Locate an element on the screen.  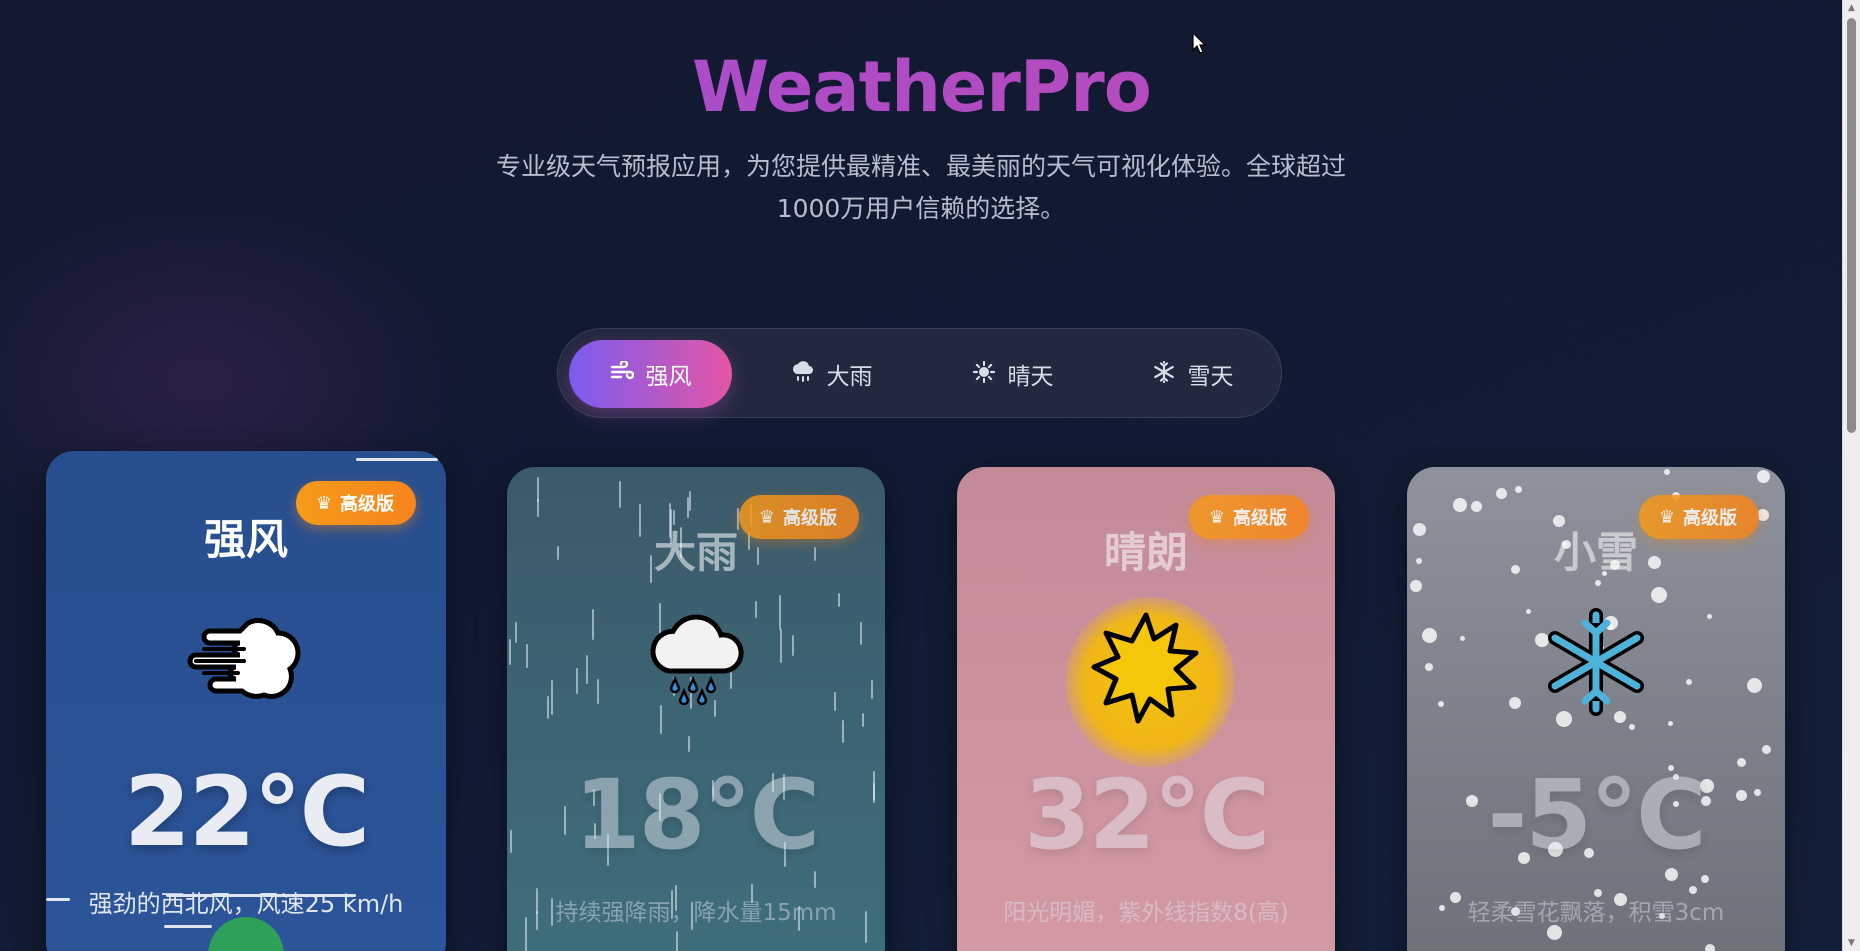
card-description: 持续强降雨，降水量15mm is located at coordinates (696, 913).